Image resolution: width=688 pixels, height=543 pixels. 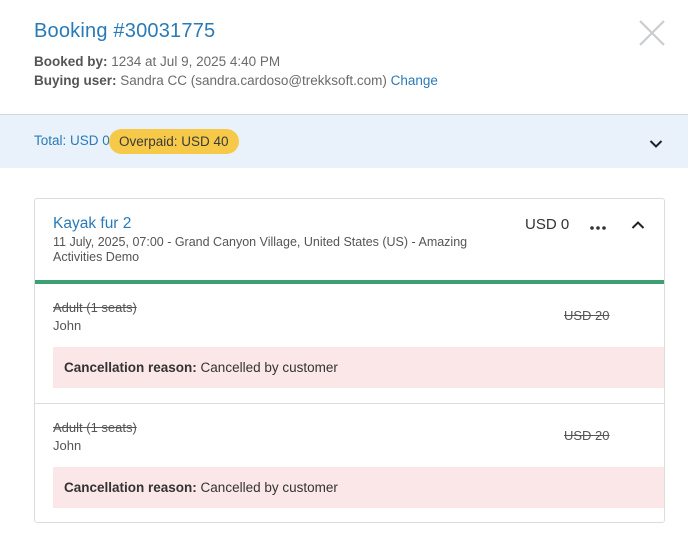 What do you see at coordinates (71, 61) in the screenshot?
I see `booked-by-label: Booked by:` at bounding box center [71, 61].